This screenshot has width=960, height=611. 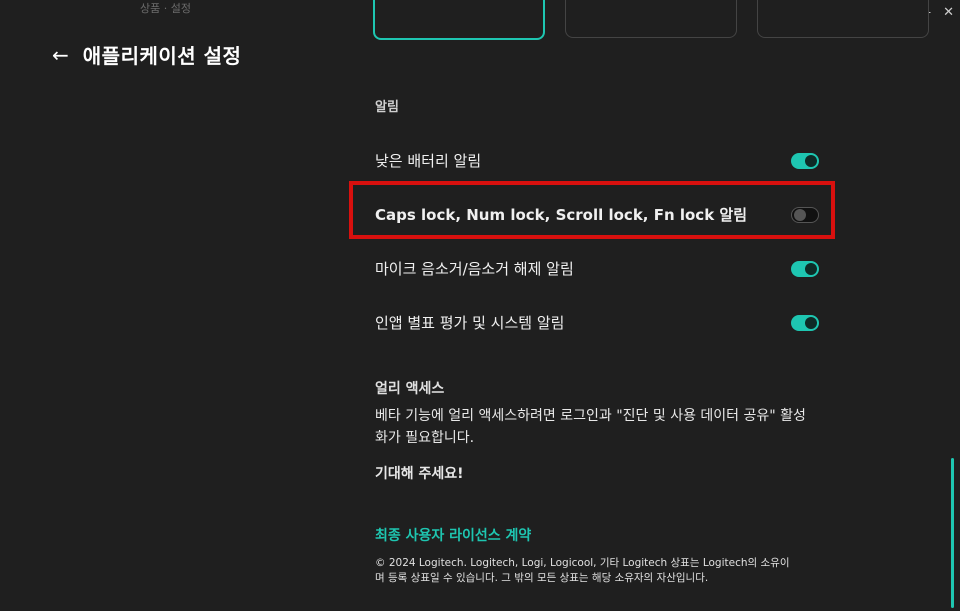 What do you see at coordinates (597, 322) in the screenshot?
I see `notification-row-in-app-rating: 인앱 별표 평가 및 시스템 알림` at bounding box center [597, 322].